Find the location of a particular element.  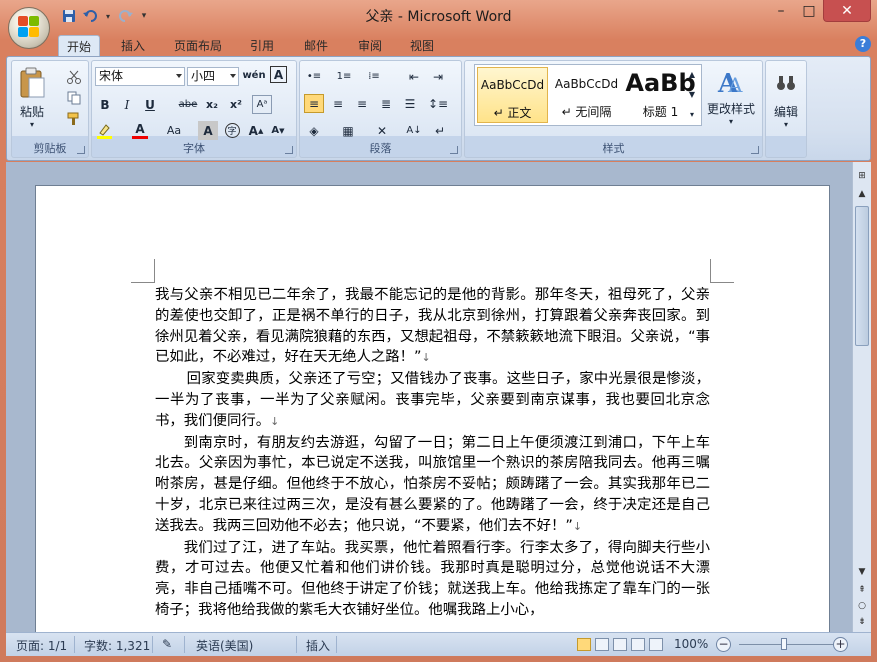

enclose-characters-icon: 字 is located at coordinates (232, 130).